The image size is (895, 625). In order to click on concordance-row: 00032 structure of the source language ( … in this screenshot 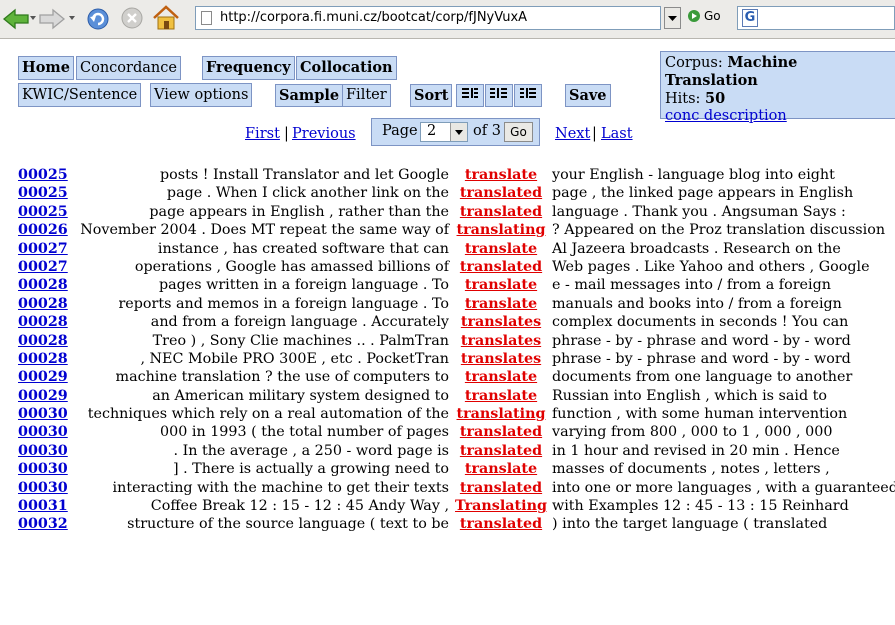, I will do `click(447, 524)`.